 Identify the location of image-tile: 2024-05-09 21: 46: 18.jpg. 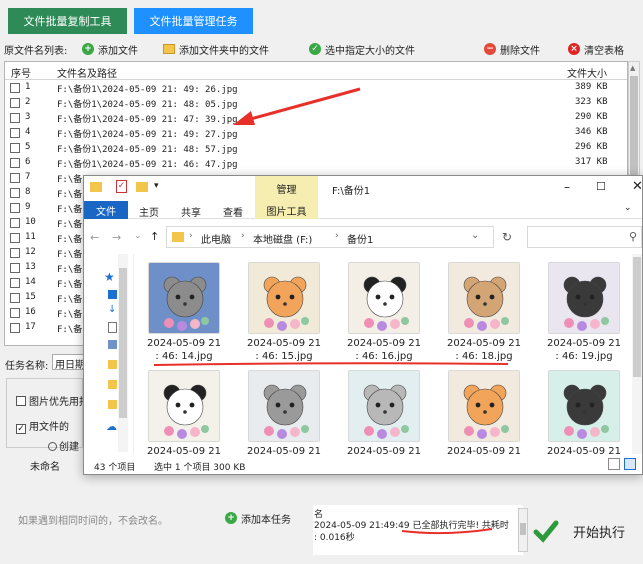
(484, 314).